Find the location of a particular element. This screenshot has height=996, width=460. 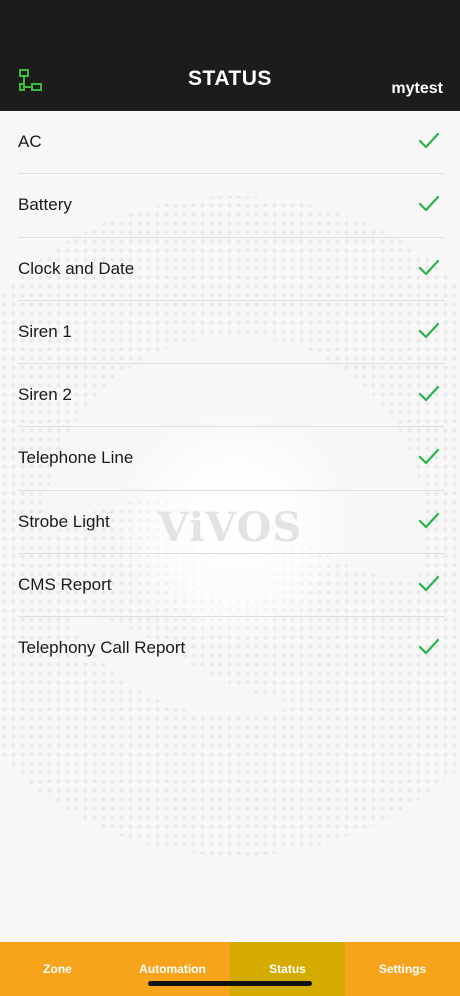

status-row-clock-and-date: Clock and Date is located at coordinates (231, 269).